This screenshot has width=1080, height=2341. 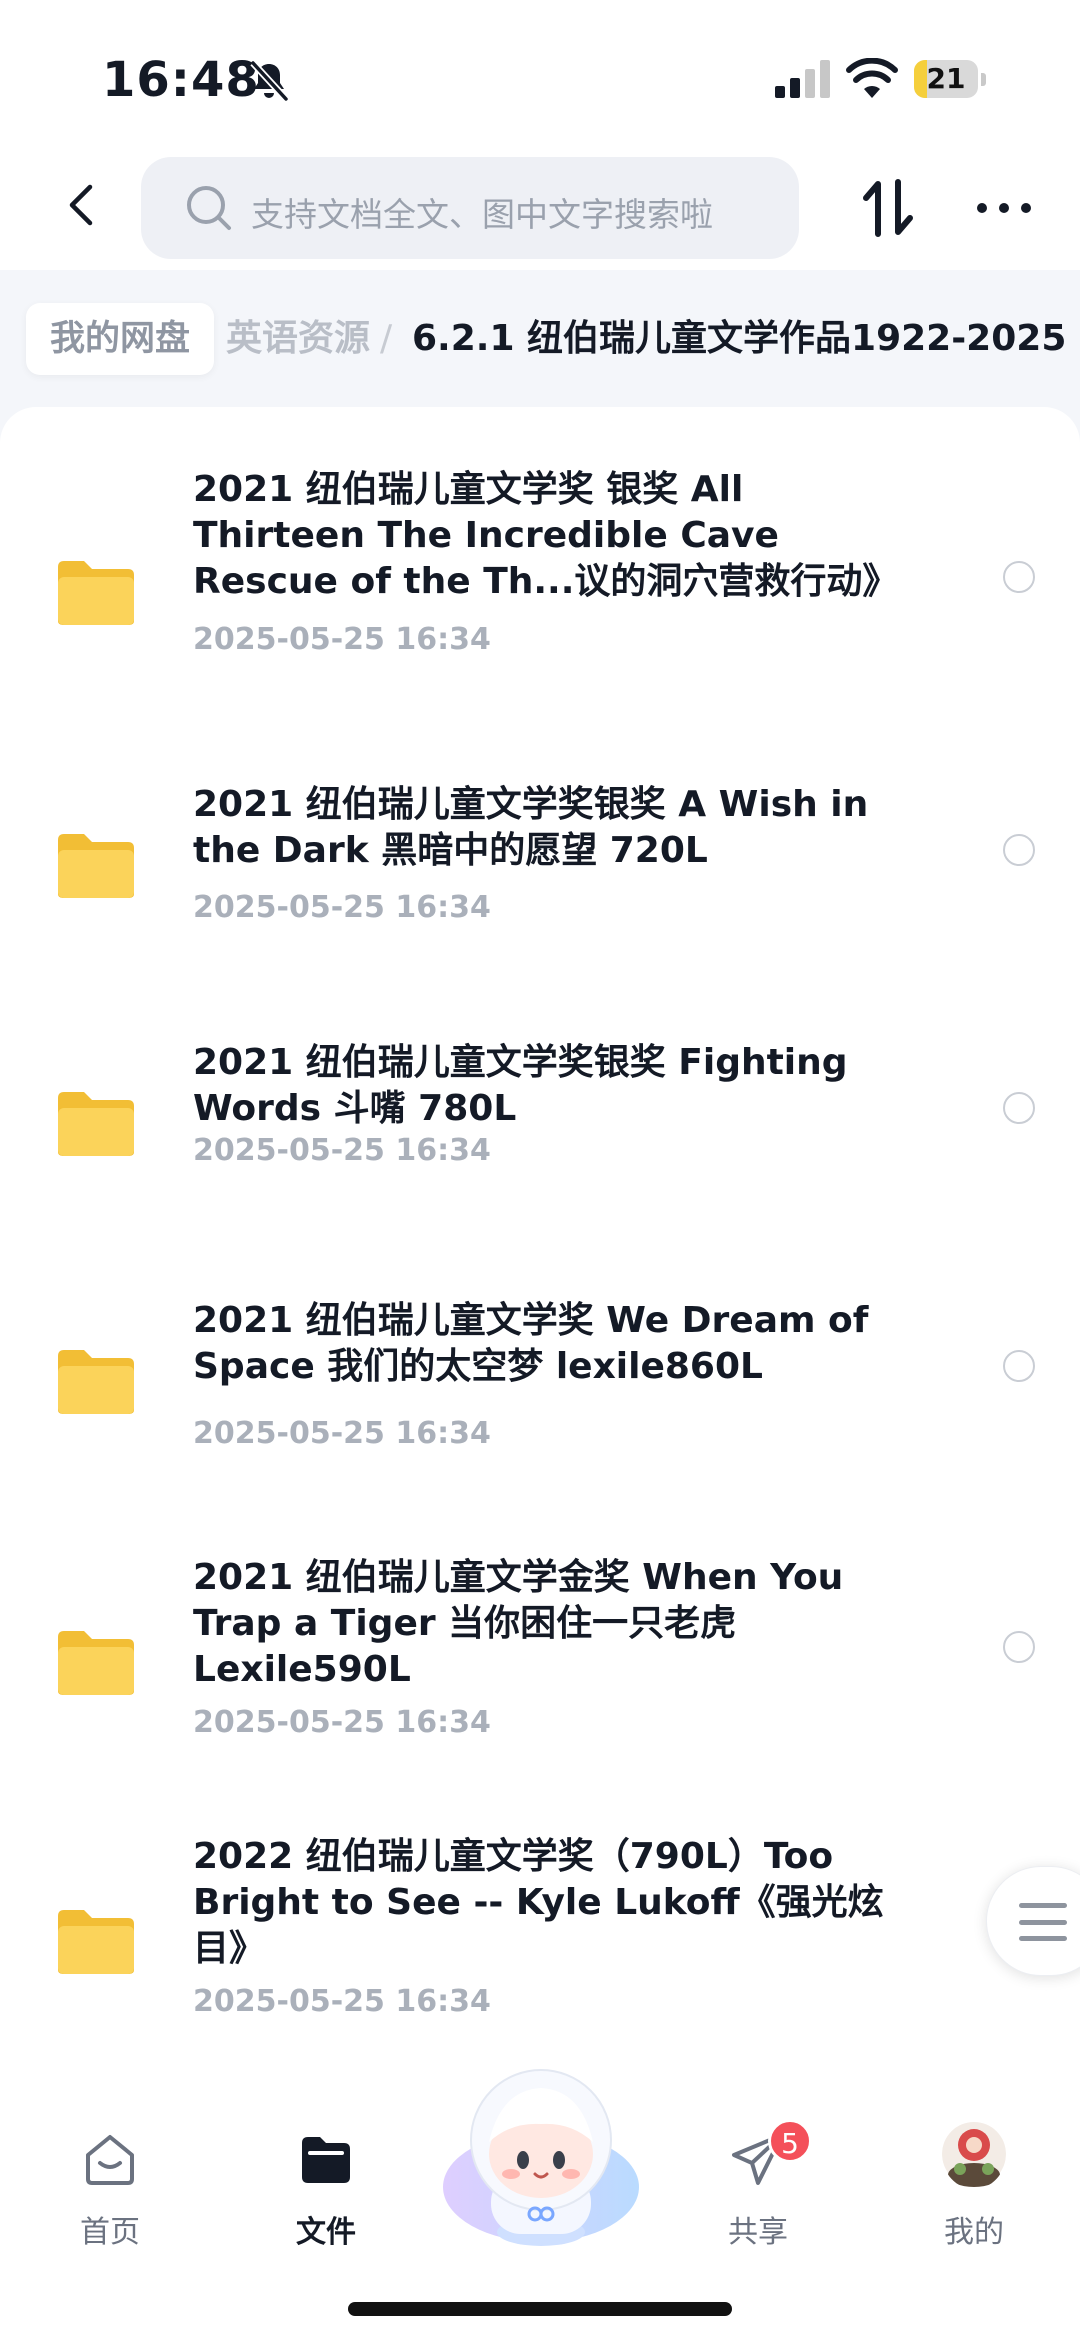 I want to click on tab-label: 首页, so click(x=110, y=2232).